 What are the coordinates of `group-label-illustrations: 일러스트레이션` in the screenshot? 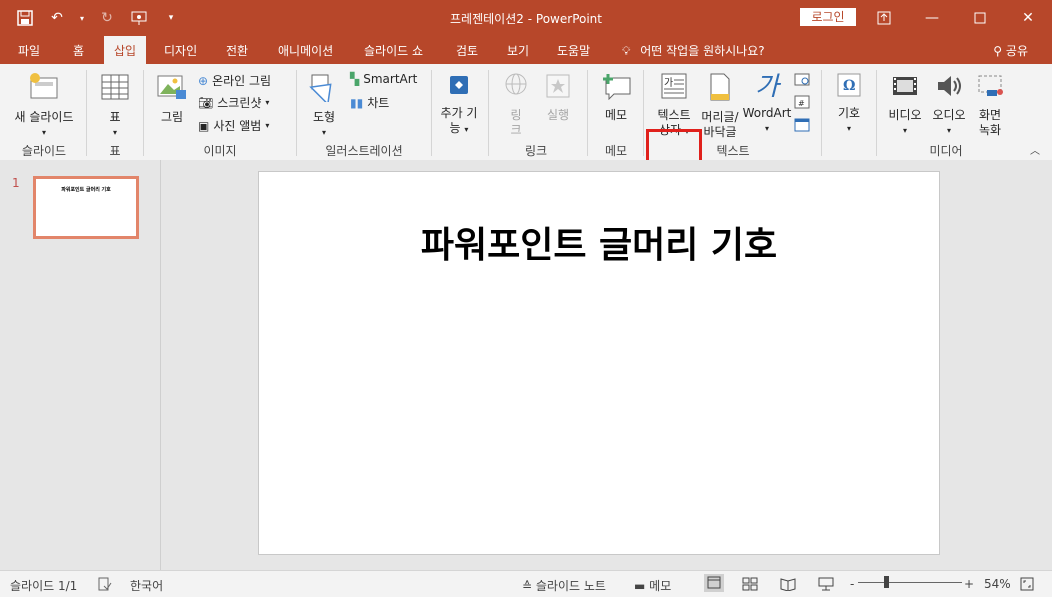 It's located at (364, 151).